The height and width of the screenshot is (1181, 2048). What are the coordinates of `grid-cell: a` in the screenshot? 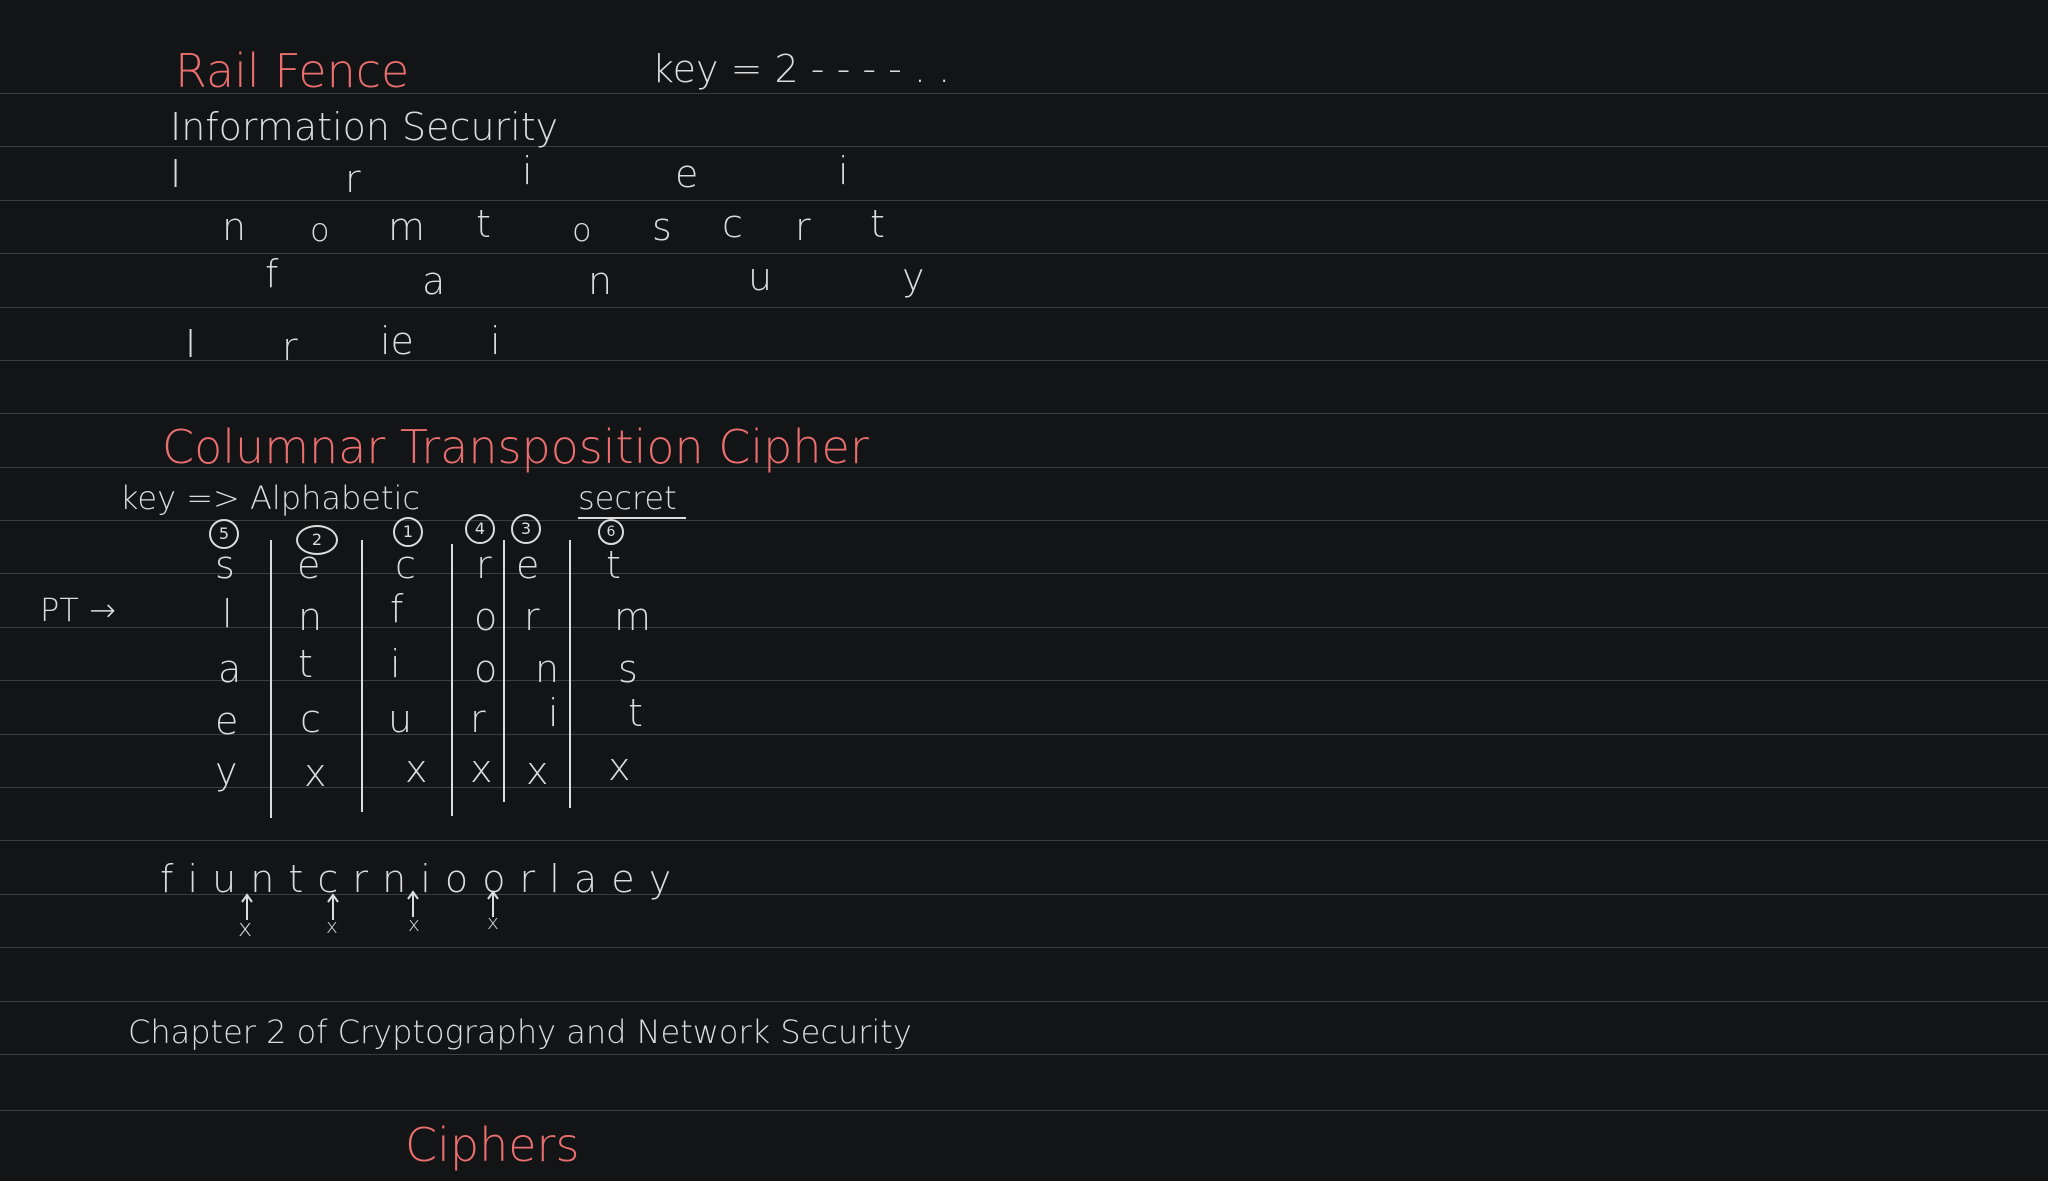 It's located at (230, 669).